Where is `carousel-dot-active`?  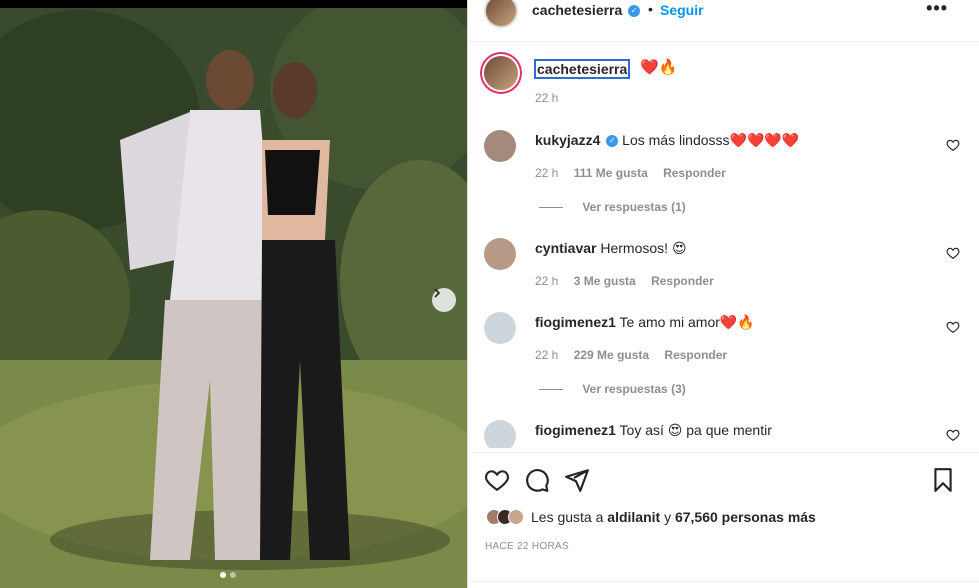
carousel-dot-active is located at coordinates (223, 575).